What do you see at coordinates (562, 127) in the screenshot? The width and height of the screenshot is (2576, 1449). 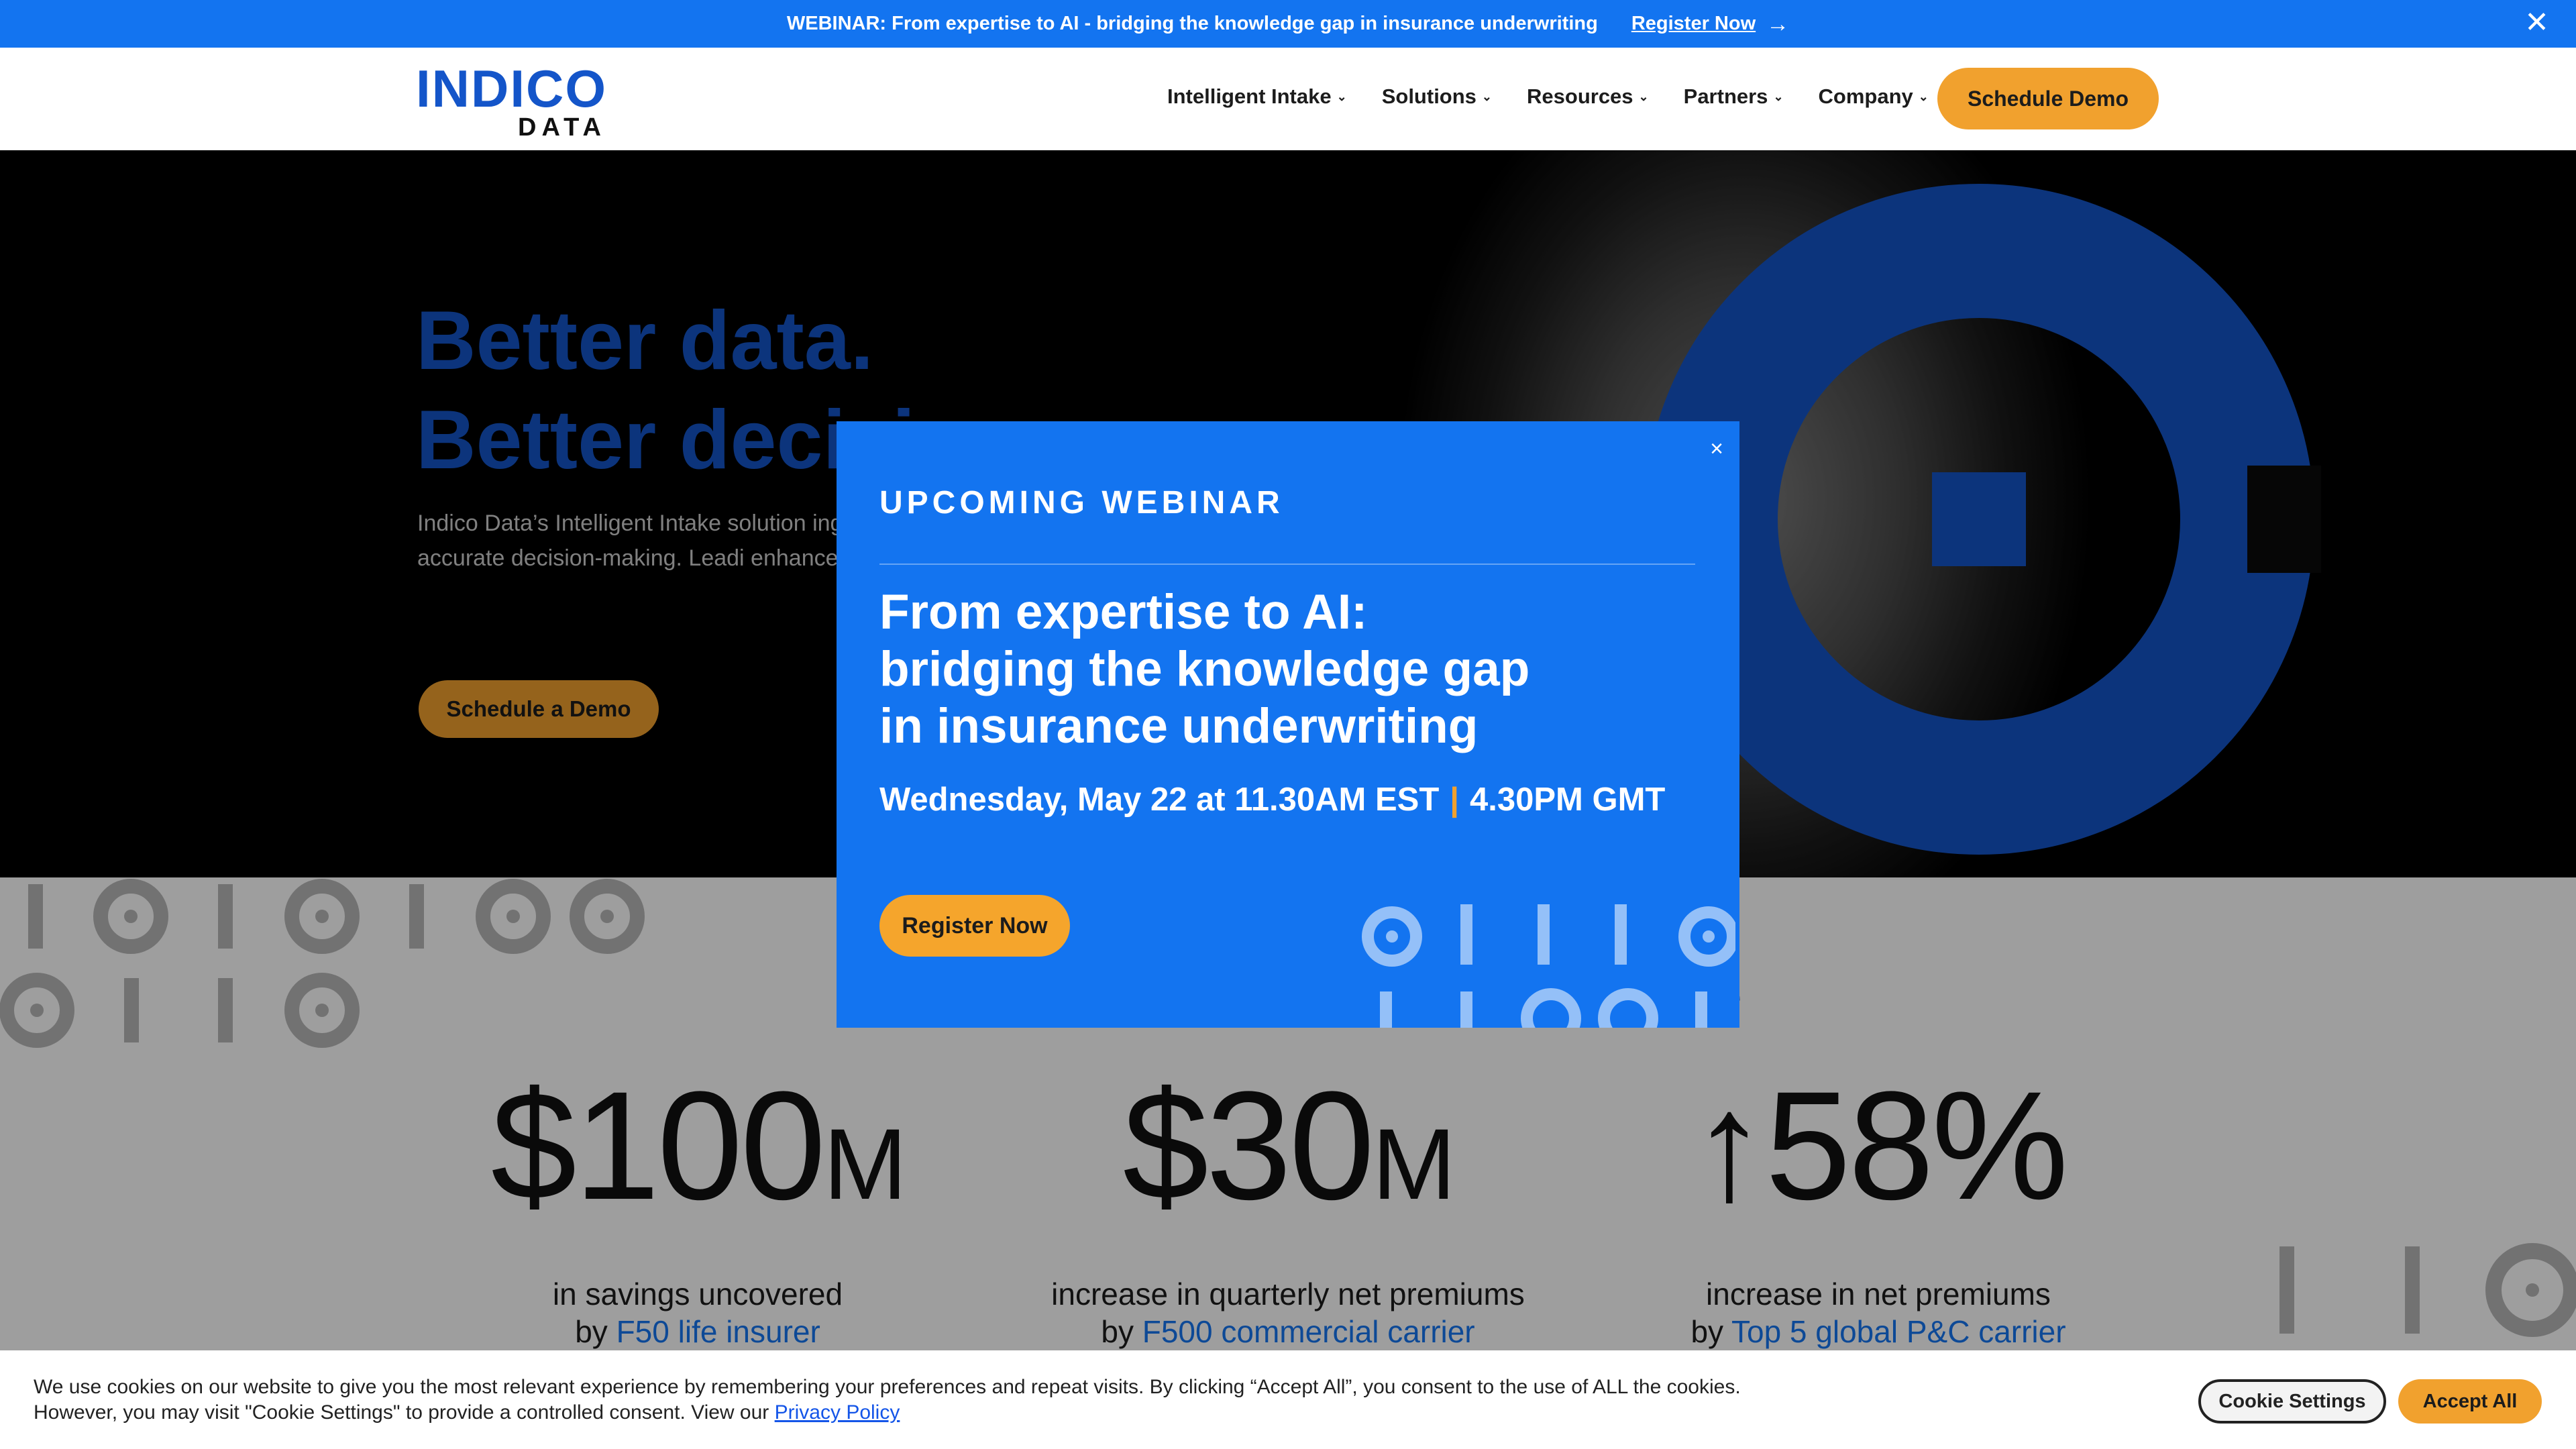 I see `logo-subtitle: DATA` at bounding box center [562, 127].